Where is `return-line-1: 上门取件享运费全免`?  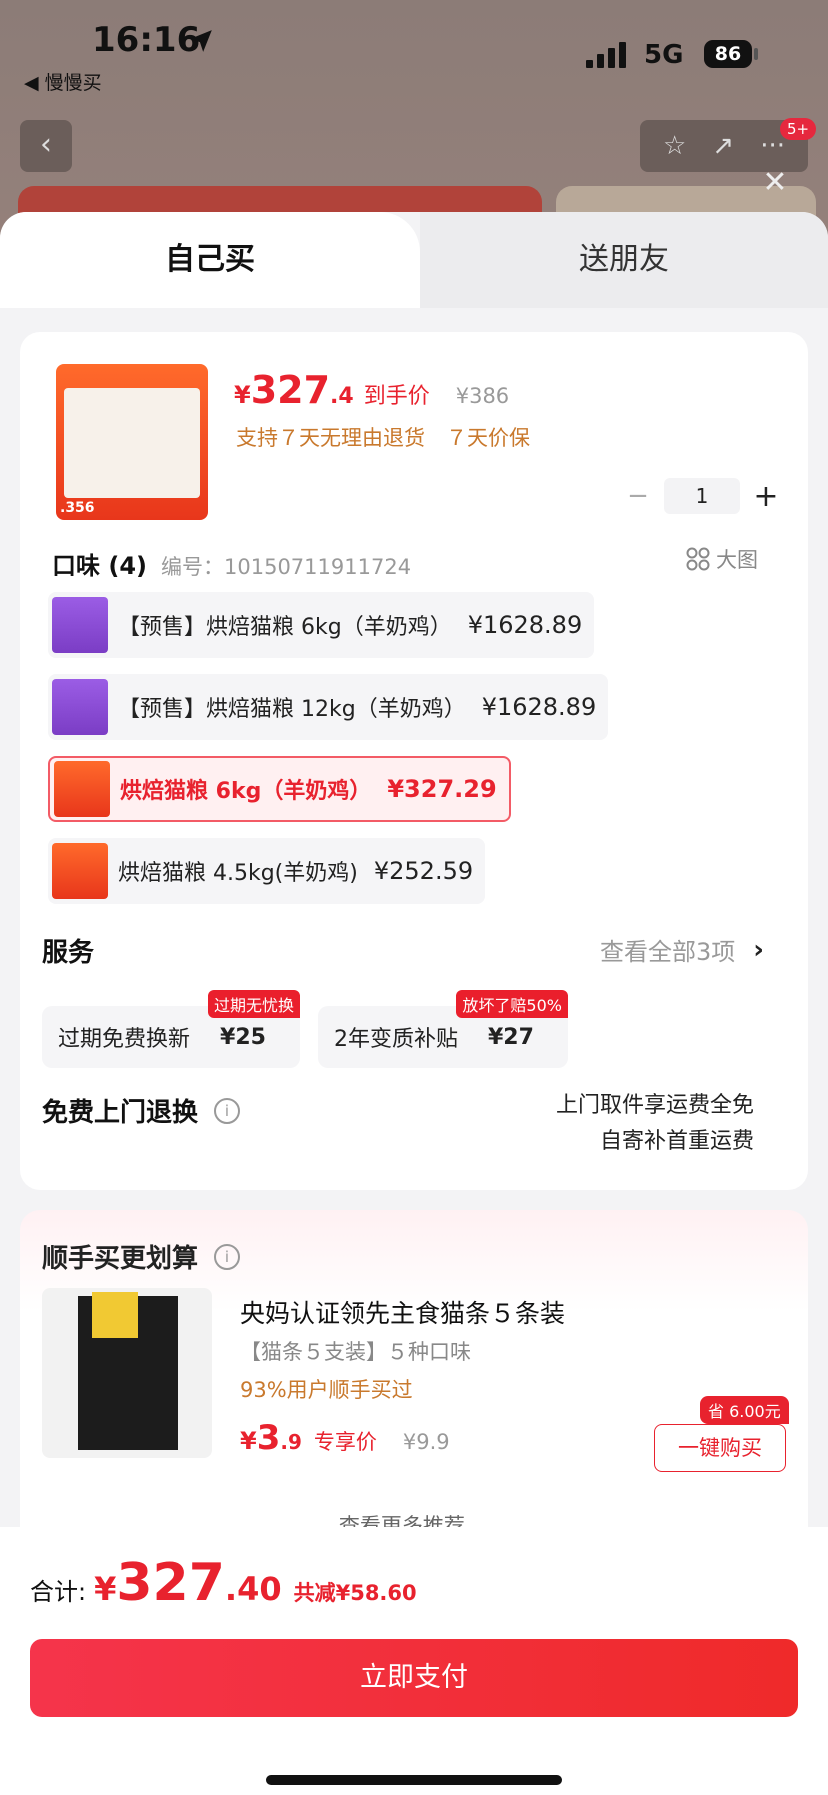
return-line-1: 上门取件享运费全免 is located at coordinates (654, 1105).